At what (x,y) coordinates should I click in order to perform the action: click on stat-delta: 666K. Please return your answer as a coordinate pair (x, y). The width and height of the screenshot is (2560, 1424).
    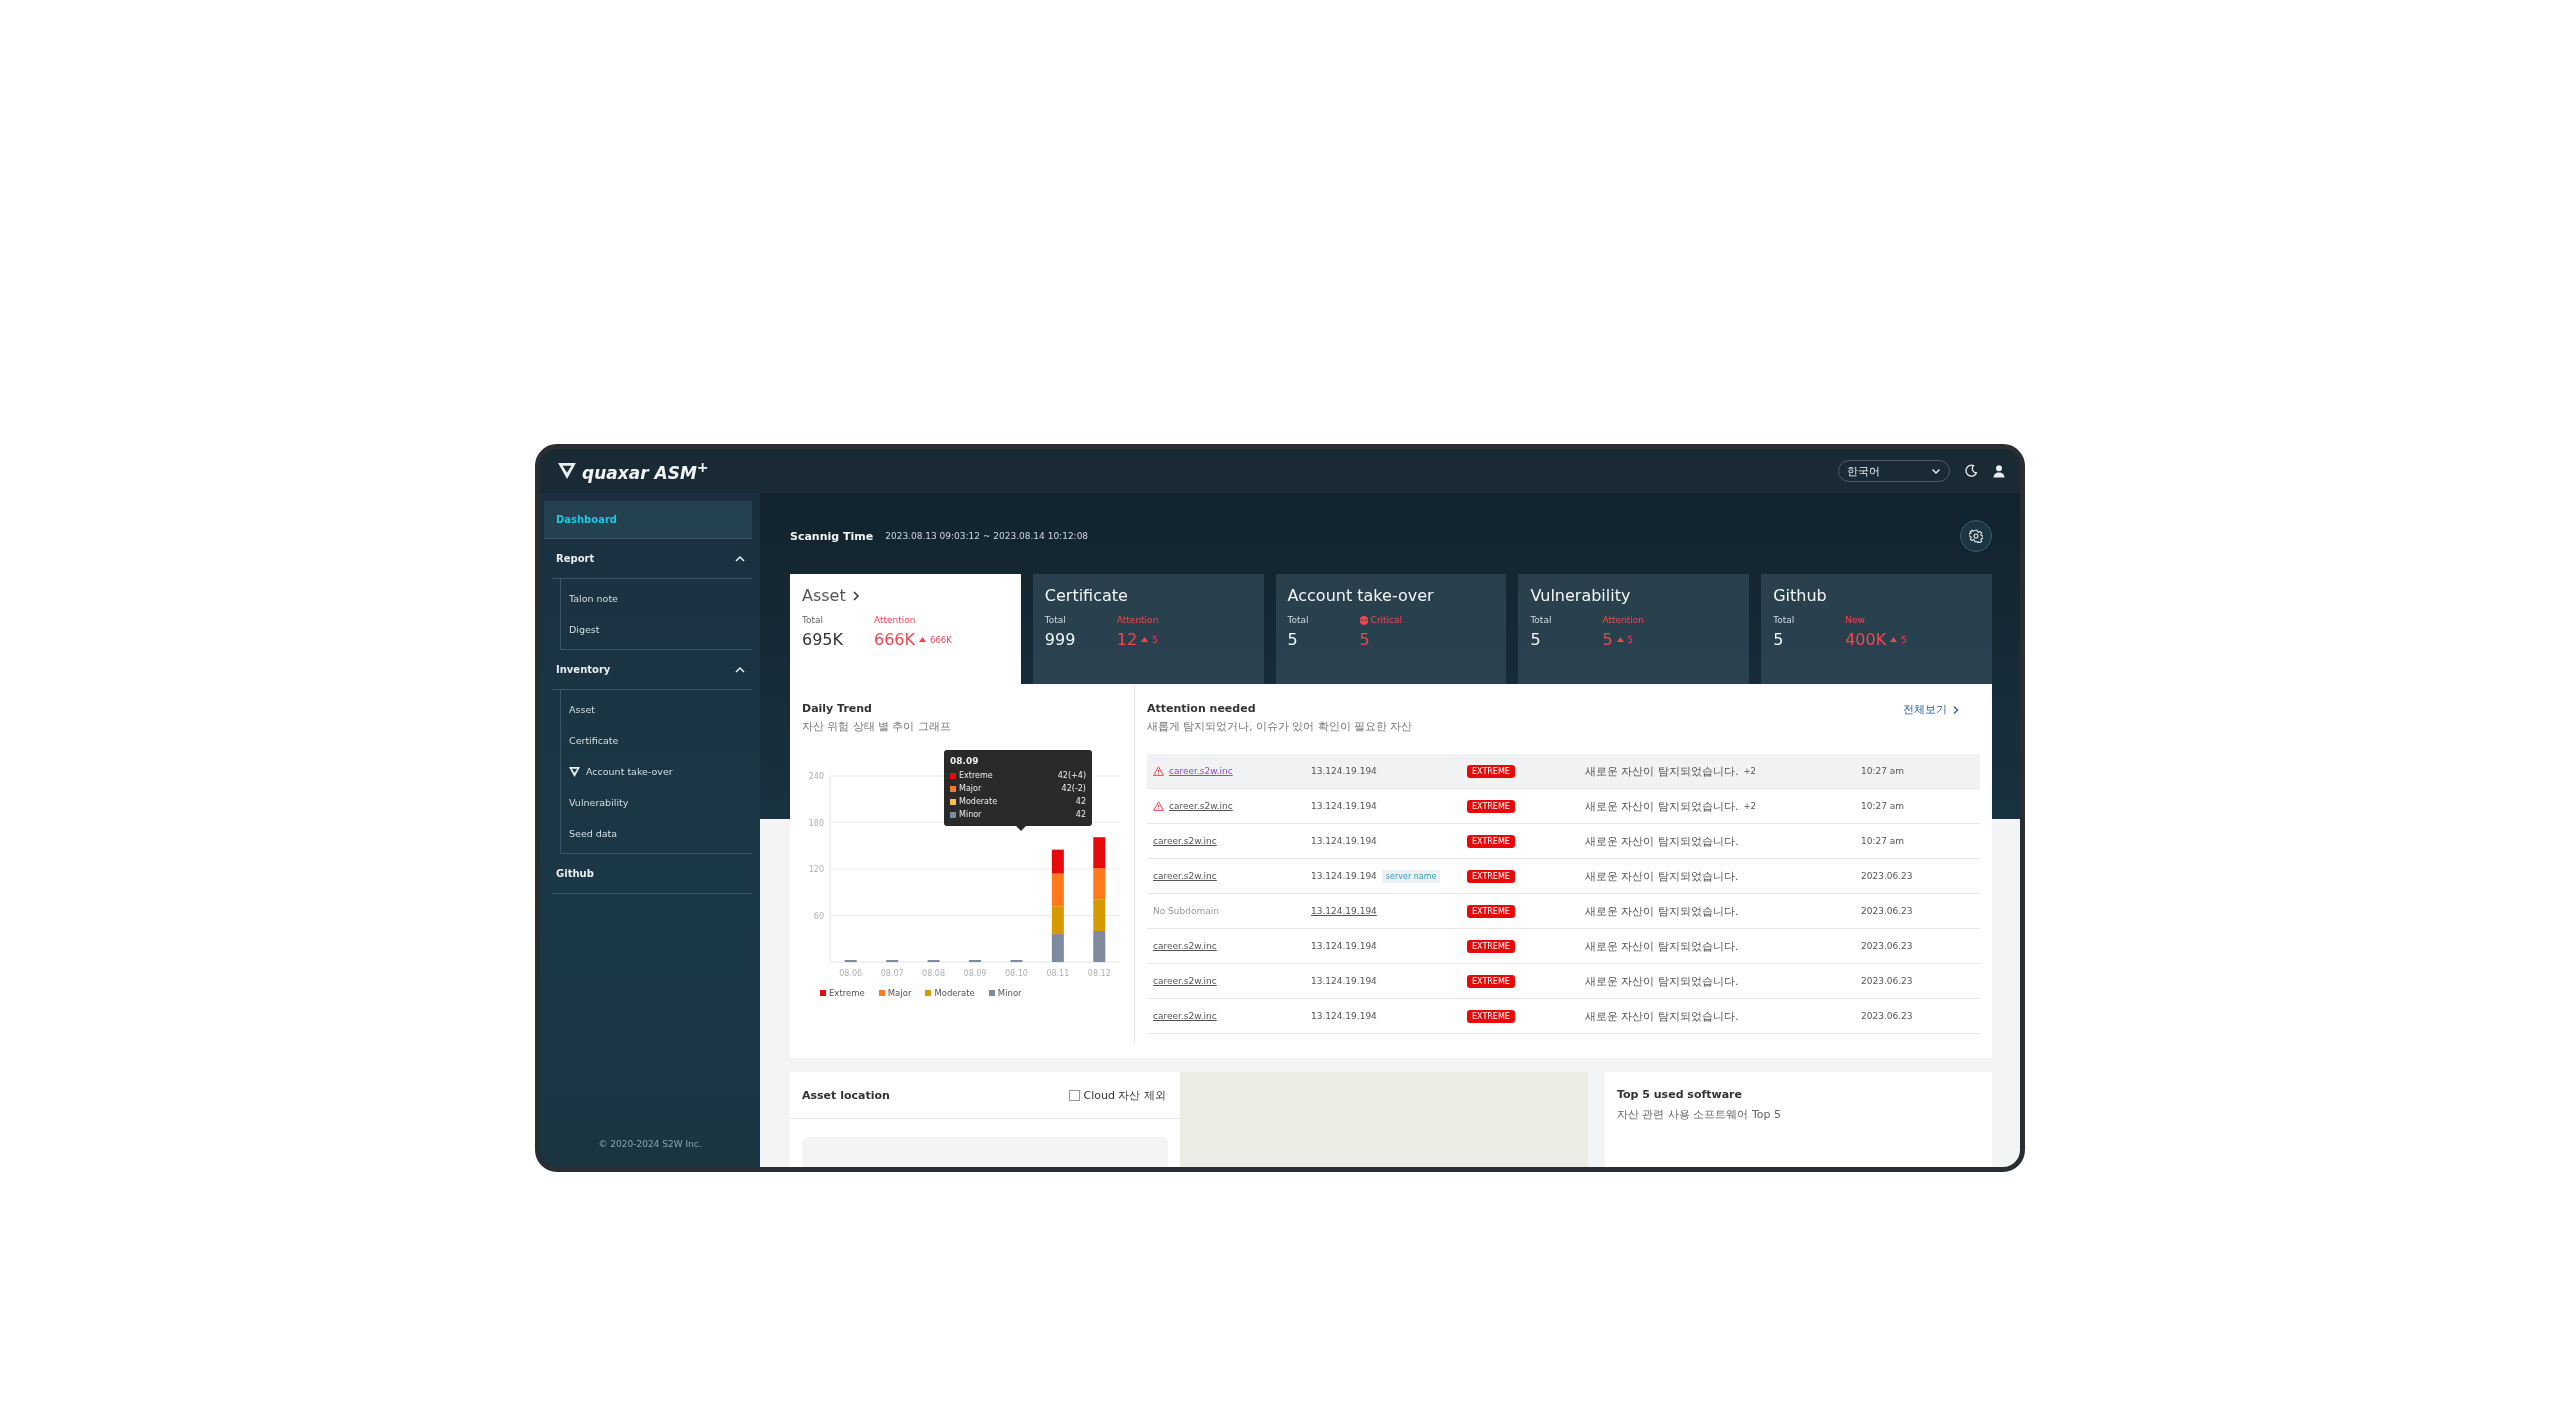
    Looking at the image, I should click on (941, 639).